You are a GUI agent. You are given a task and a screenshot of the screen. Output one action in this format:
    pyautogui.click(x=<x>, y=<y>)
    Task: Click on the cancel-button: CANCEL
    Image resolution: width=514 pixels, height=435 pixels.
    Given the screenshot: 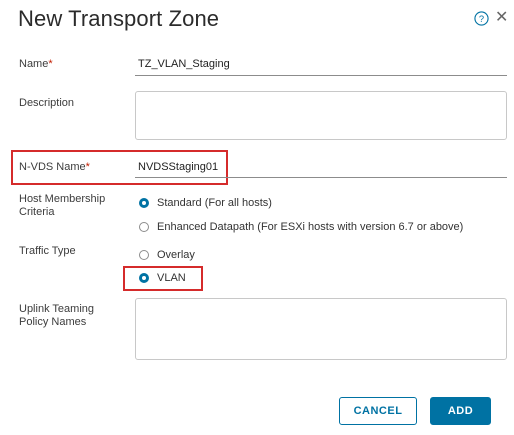 What is the action you would take?
    pyautogui.click(x=378, y=411)
    